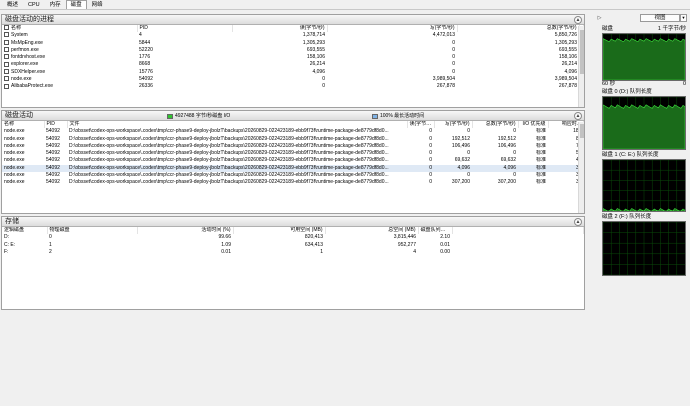 Image resolution: width=690 pixels, height=406 pixels. Describe the element at coordinates (582, 131) in the screenshot. I see `disk-activity-scroll-thumb` at that location.